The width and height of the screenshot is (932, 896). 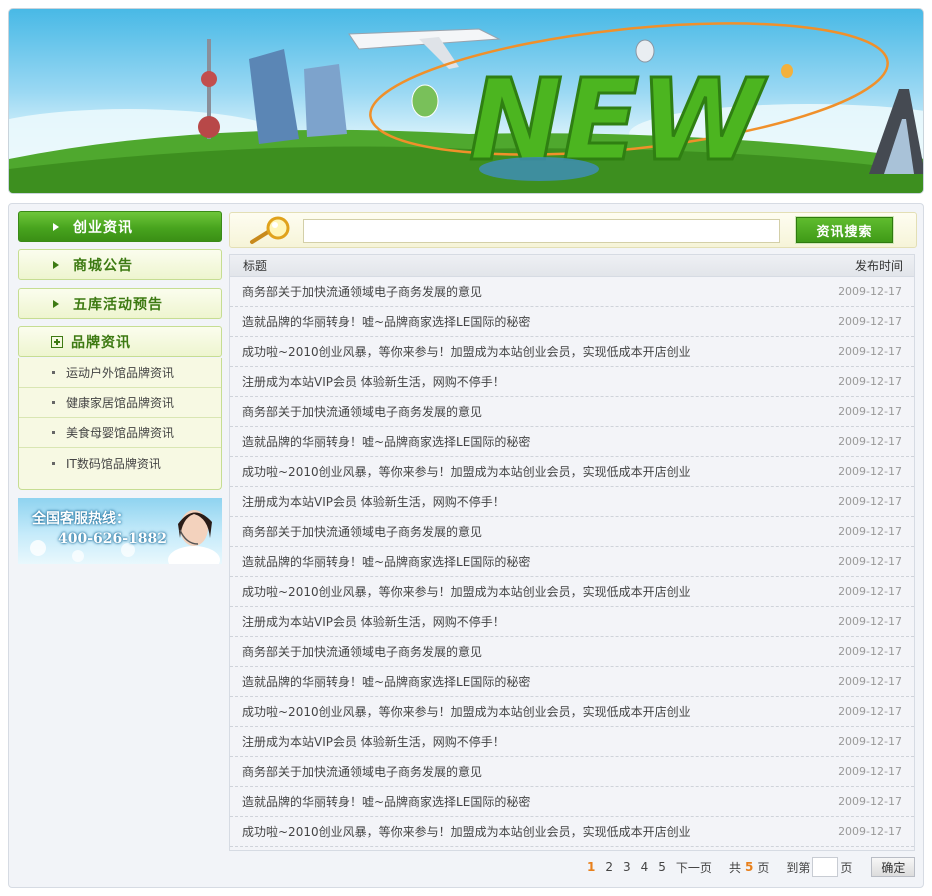 I want to click on total-pages-suffix: 页, so click(x=763, y=867).